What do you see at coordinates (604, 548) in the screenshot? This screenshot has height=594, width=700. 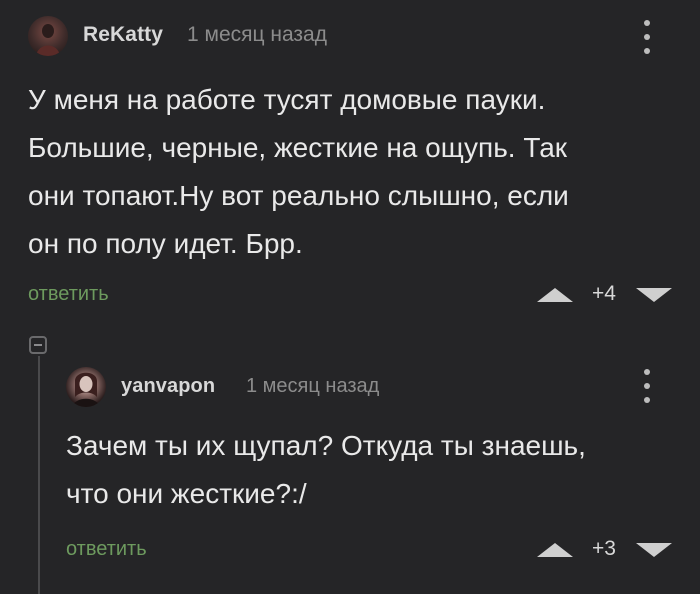 I see `rating-score: +3` at bounding box center [604, 548].